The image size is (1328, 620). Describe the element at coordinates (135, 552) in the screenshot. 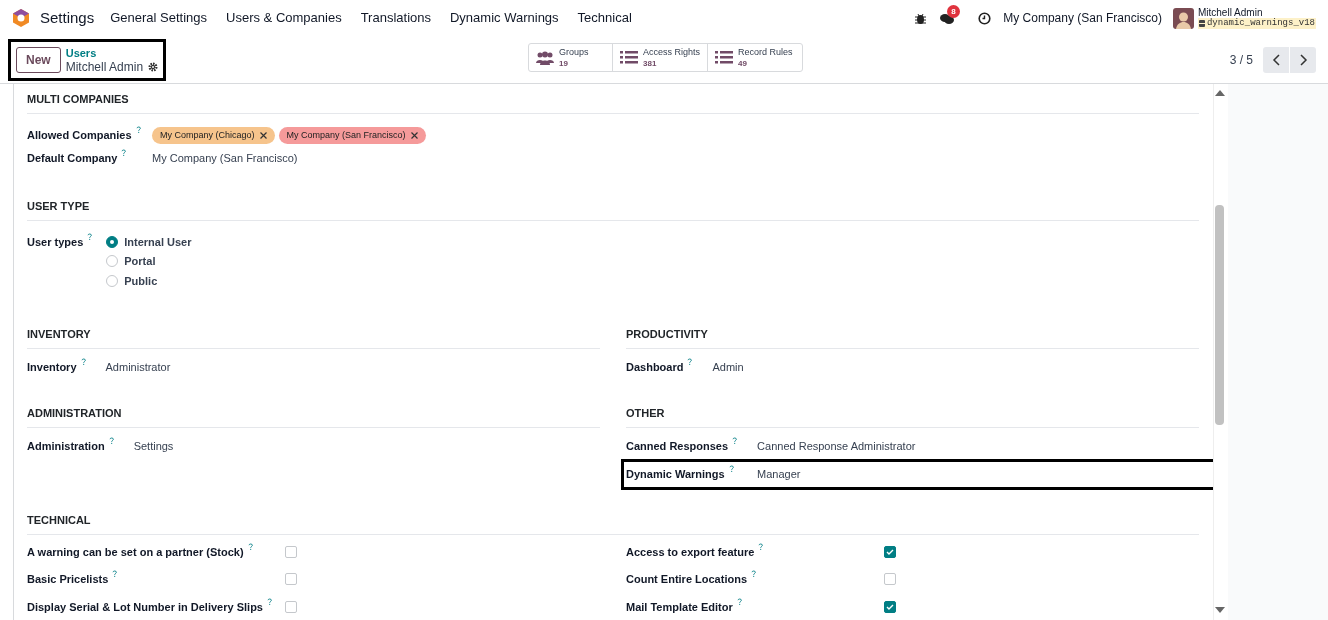

I see `field-label: A warning can be set on a partner (Stock)` at that location.